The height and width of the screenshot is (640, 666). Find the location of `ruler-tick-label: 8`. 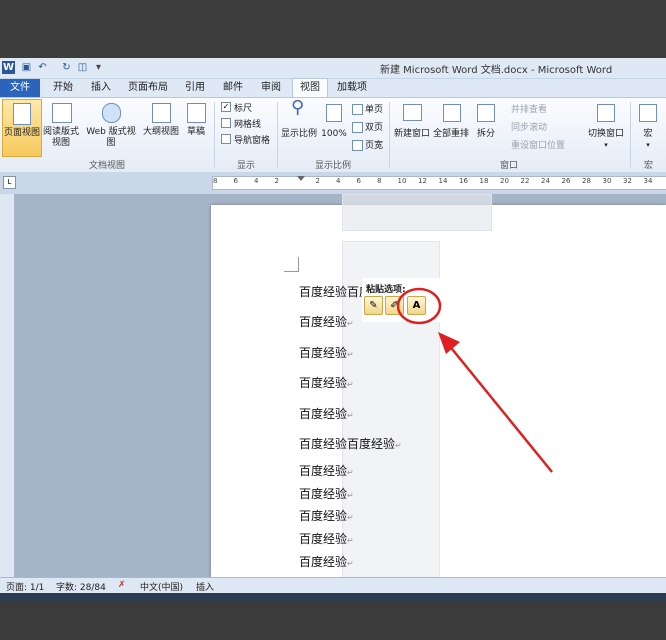

ruler-tick-label: 8 is located at coordinates (215, 181).